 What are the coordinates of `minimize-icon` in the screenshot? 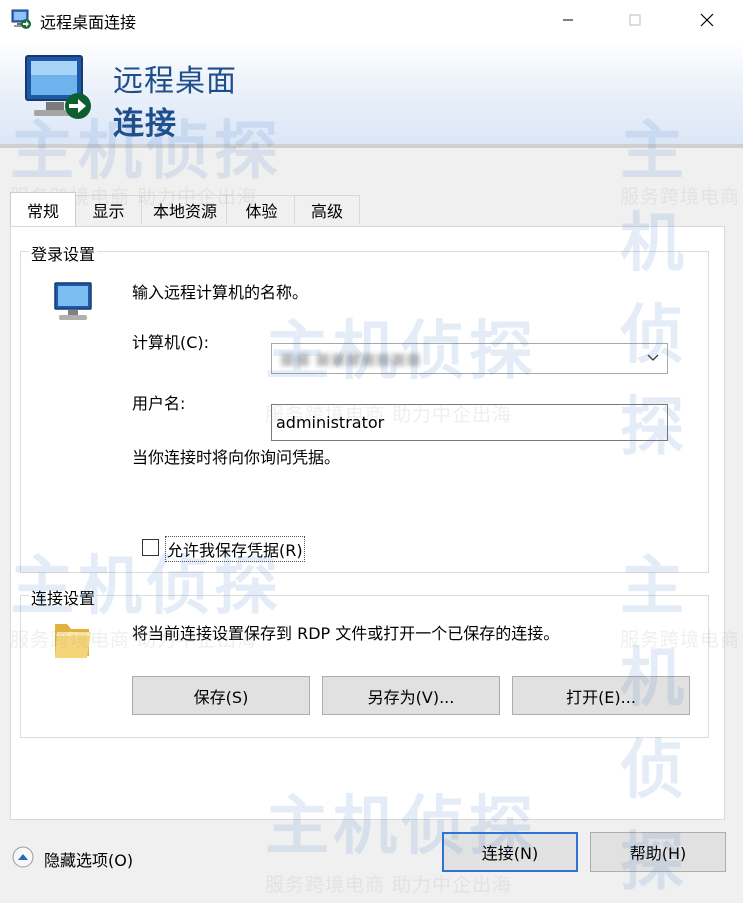 It's located at (568, 20).